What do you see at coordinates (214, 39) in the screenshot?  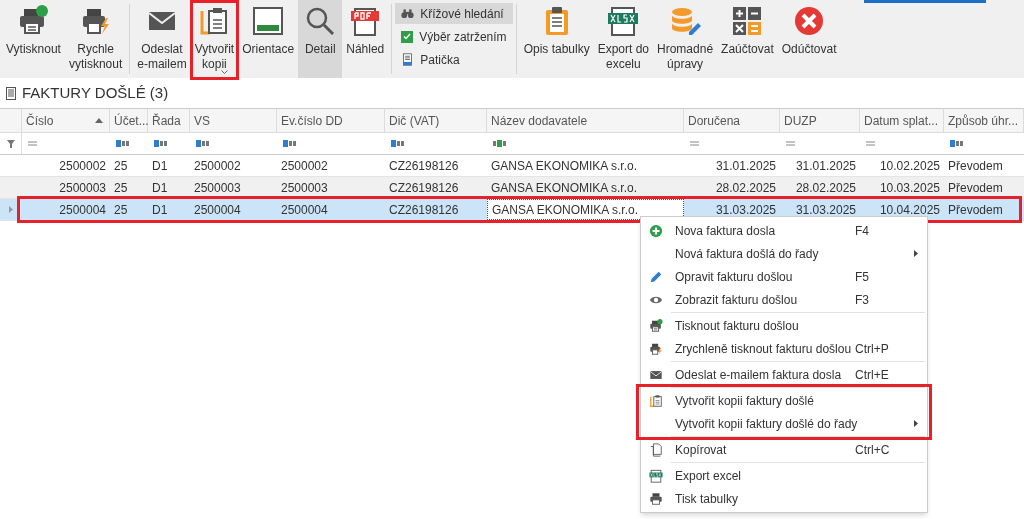 I see `toolbar-button: Vytvořit kopii` at bounding box center [214, 39].